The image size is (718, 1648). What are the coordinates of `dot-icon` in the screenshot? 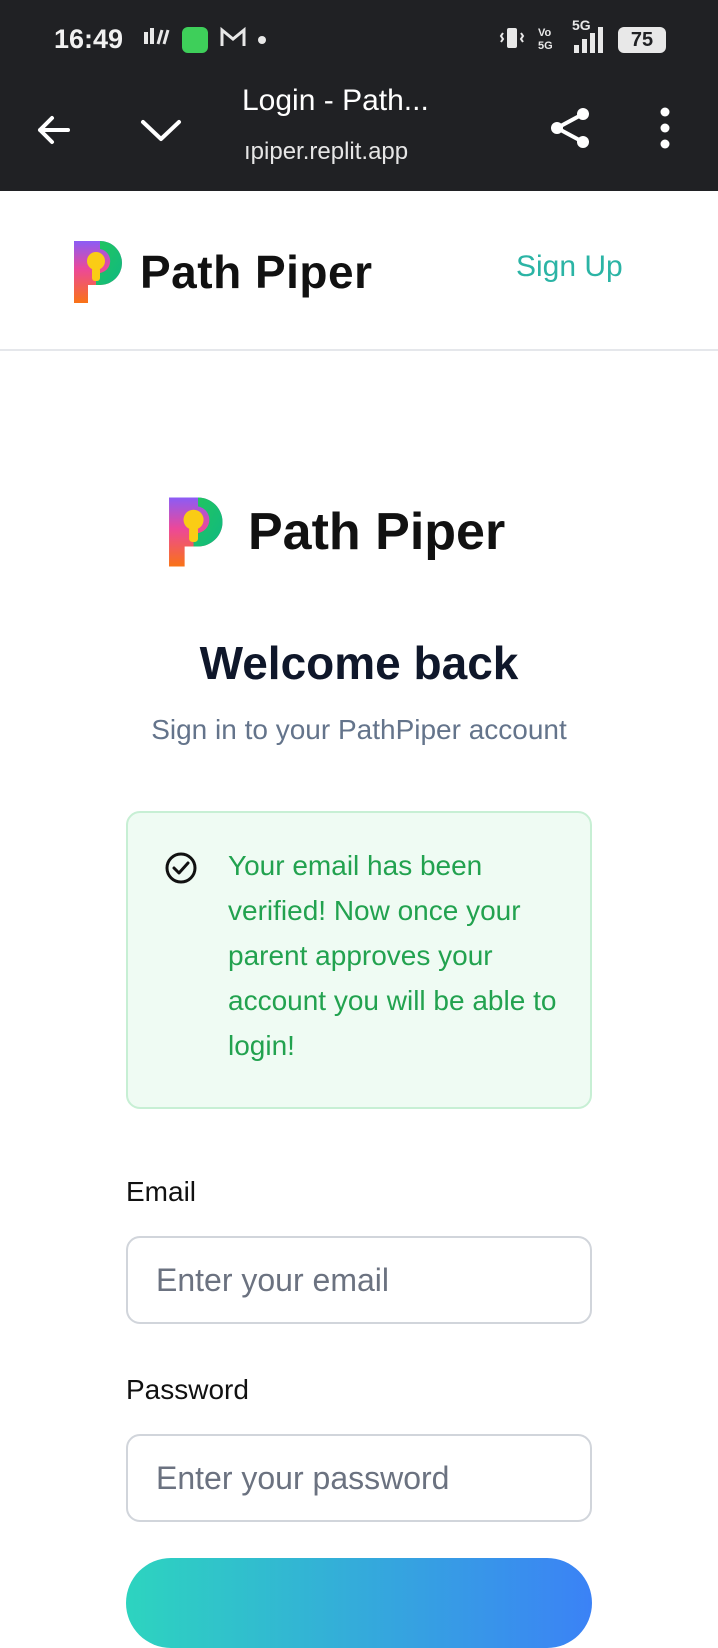 It's located at (262, 40).